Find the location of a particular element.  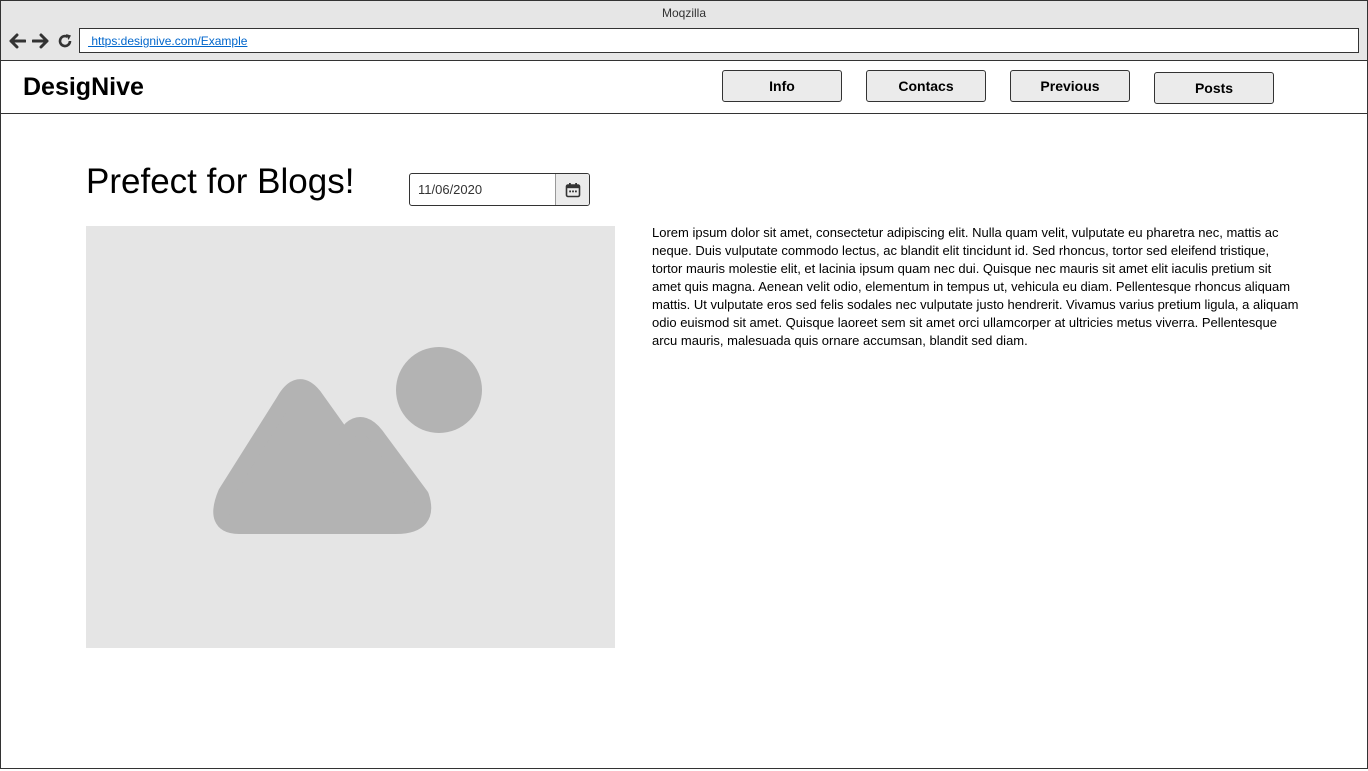

calendar-button is located at coordinates (572, 189).